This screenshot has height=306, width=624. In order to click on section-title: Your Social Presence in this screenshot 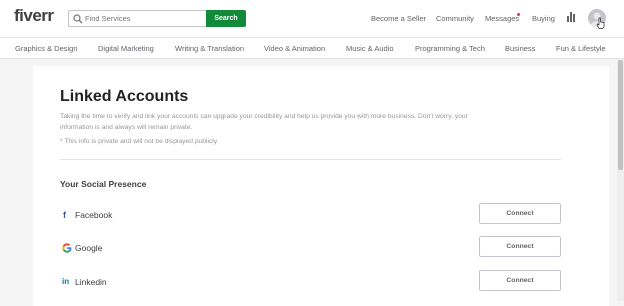, I will do `click(103, 184)`.